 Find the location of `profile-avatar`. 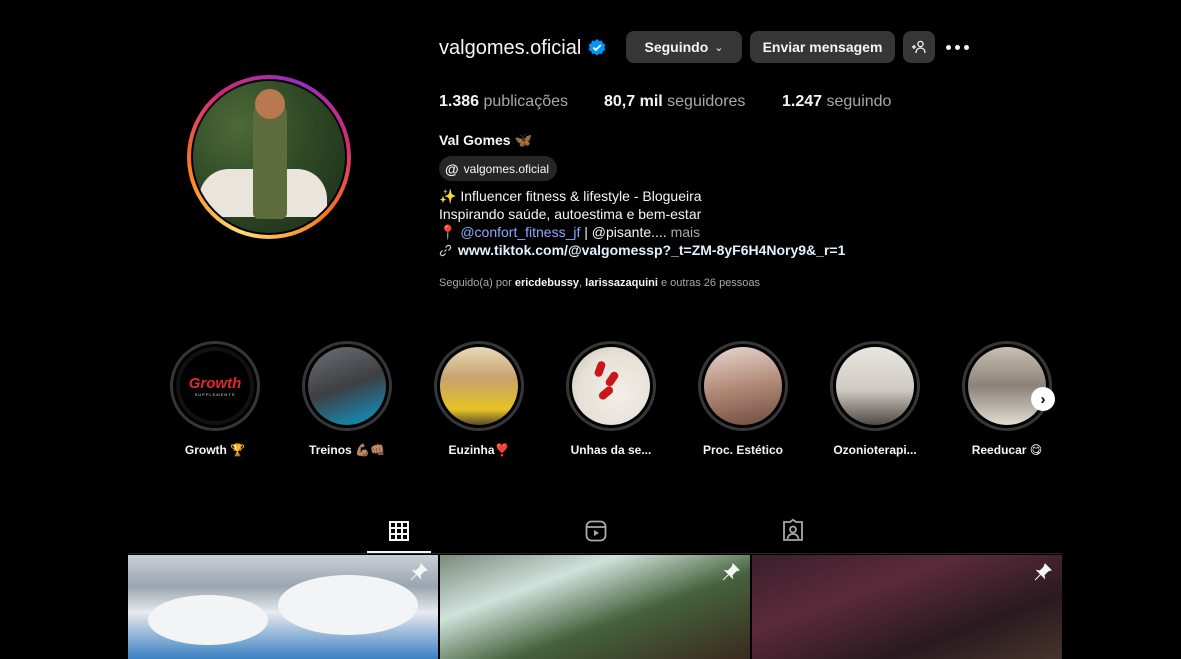

profile-avatar is located at coordinates (269, 157).